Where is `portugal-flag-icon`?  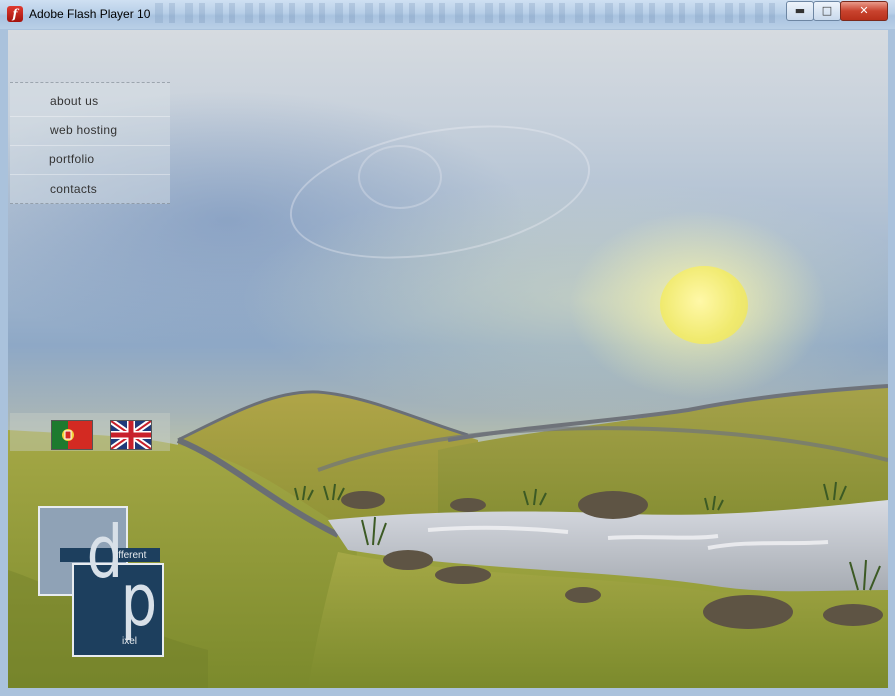 portugal-flag-icon is located at coordinates (72, 435).